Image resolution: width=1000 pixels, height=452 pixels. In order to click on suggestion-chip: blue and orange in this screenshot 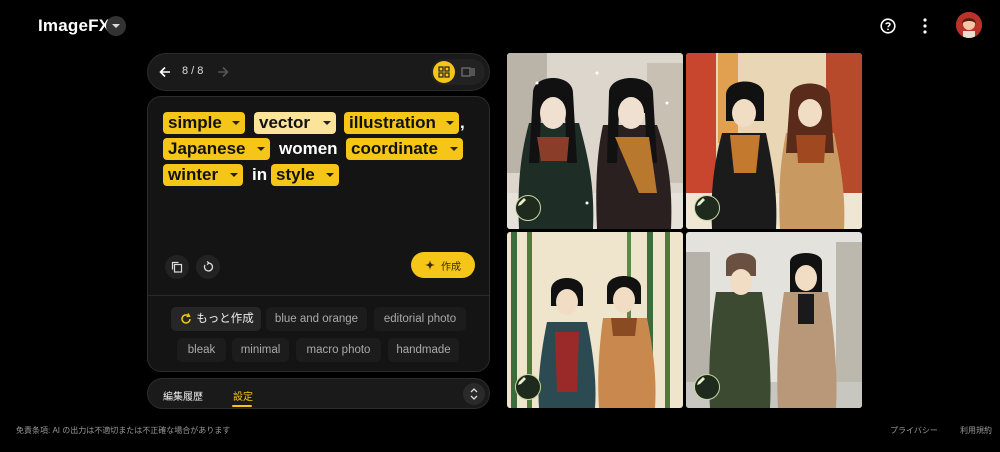, I will do `click(316, 319)`.